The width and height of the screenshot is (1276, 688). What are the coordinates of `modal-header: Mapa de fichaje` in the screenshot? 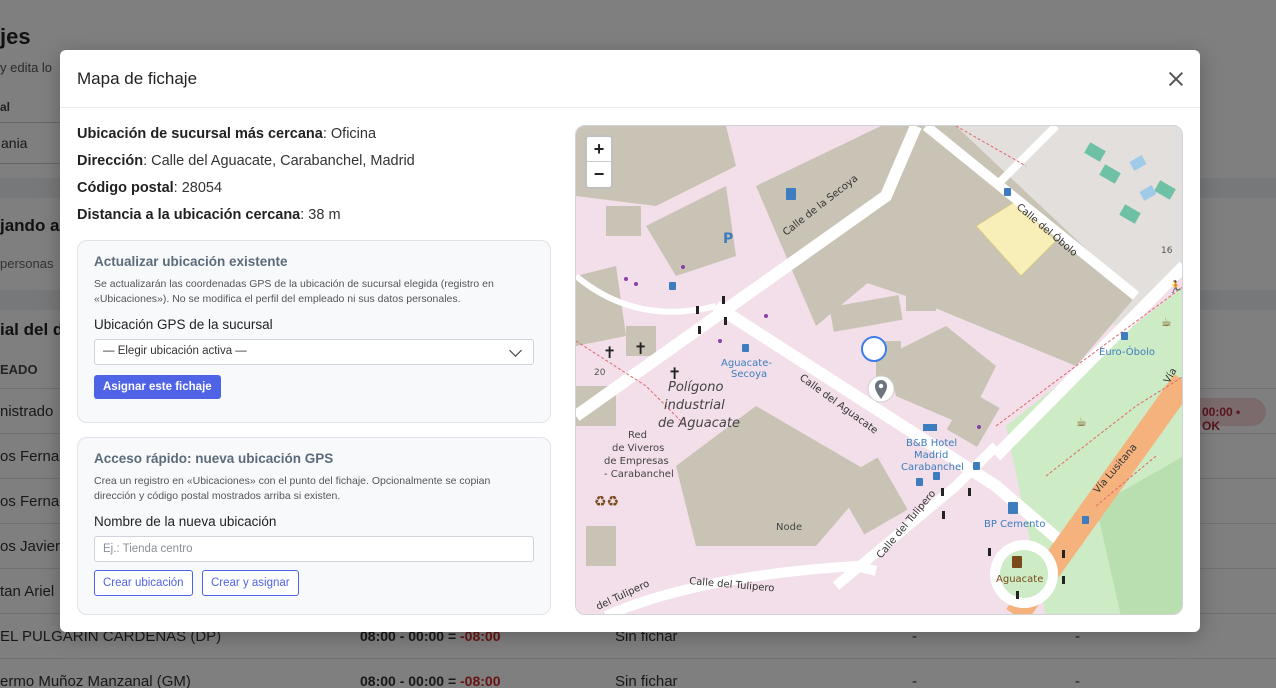 It's located at (630, 79).